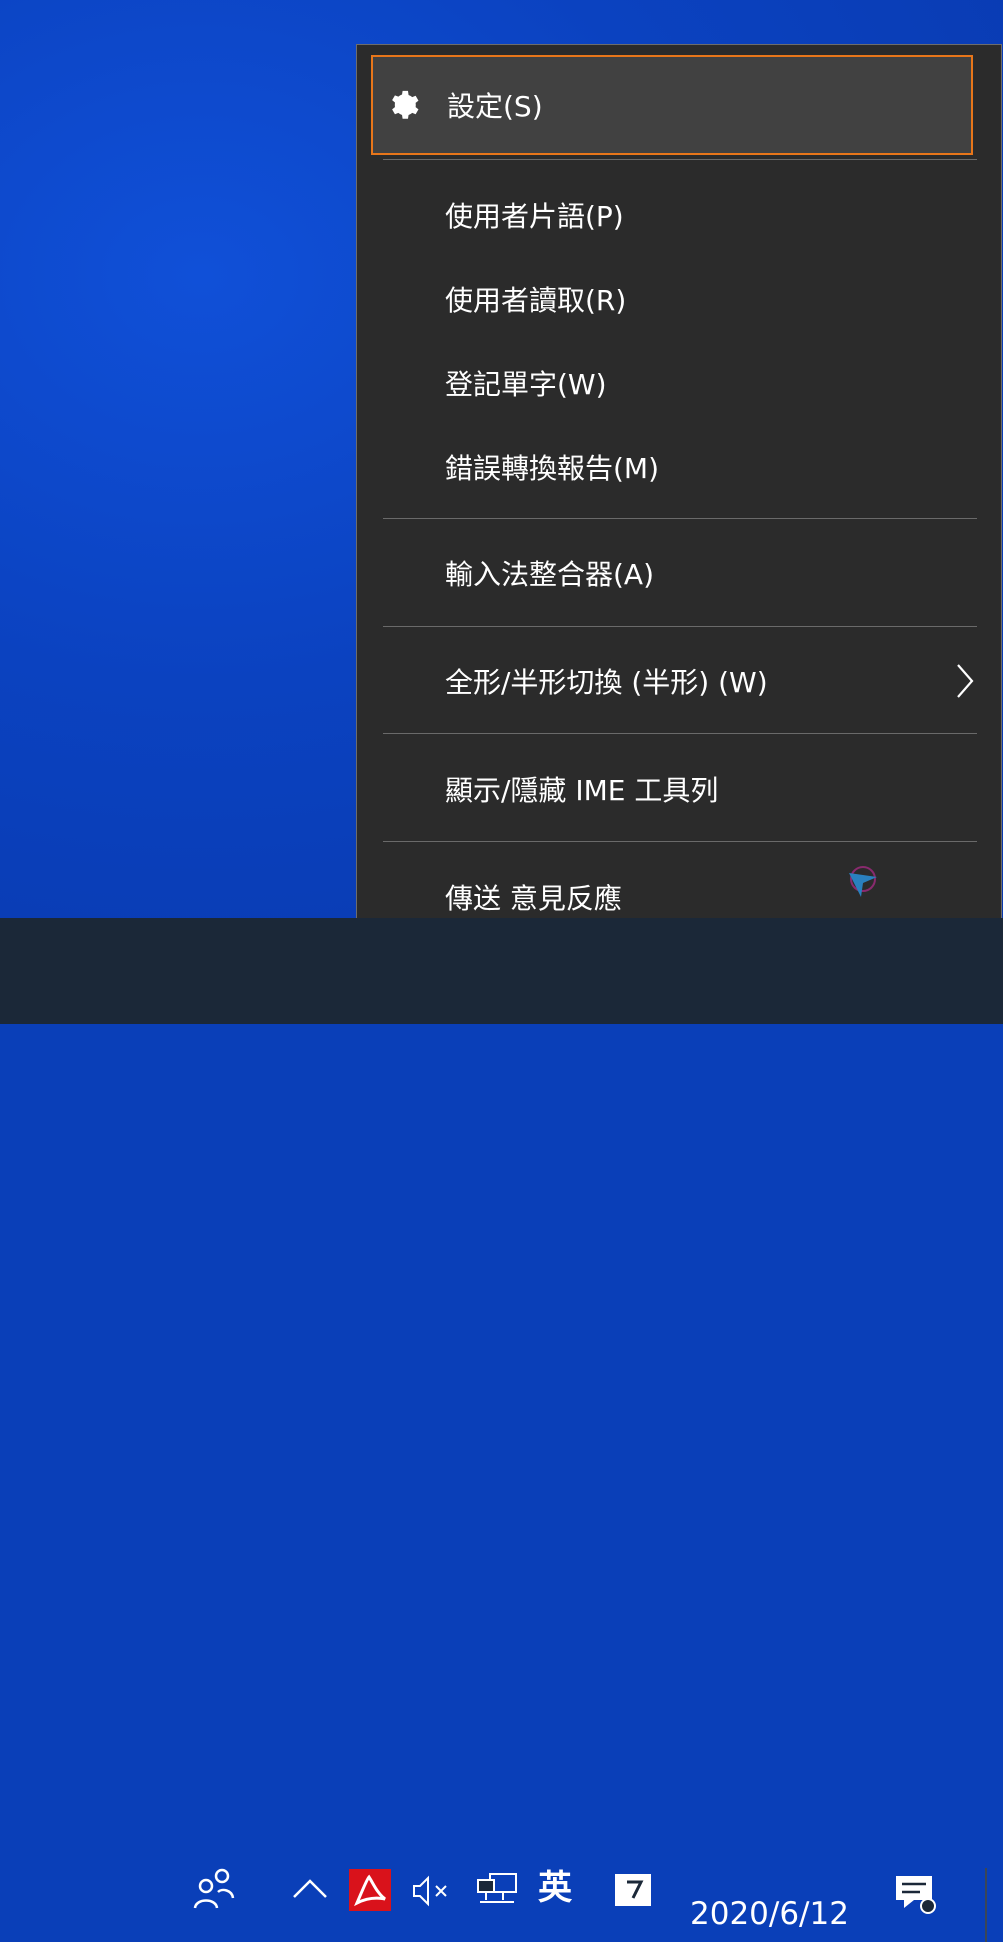  I want to click on chevron-up-icon, so click(310, 1888).